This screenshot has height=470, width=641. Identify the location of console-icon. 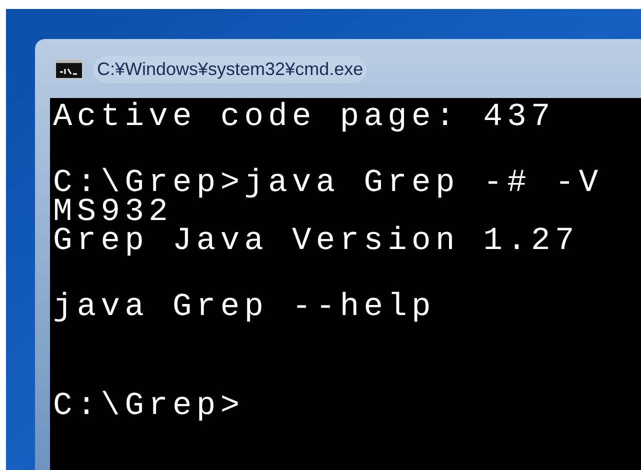
(69, 69).